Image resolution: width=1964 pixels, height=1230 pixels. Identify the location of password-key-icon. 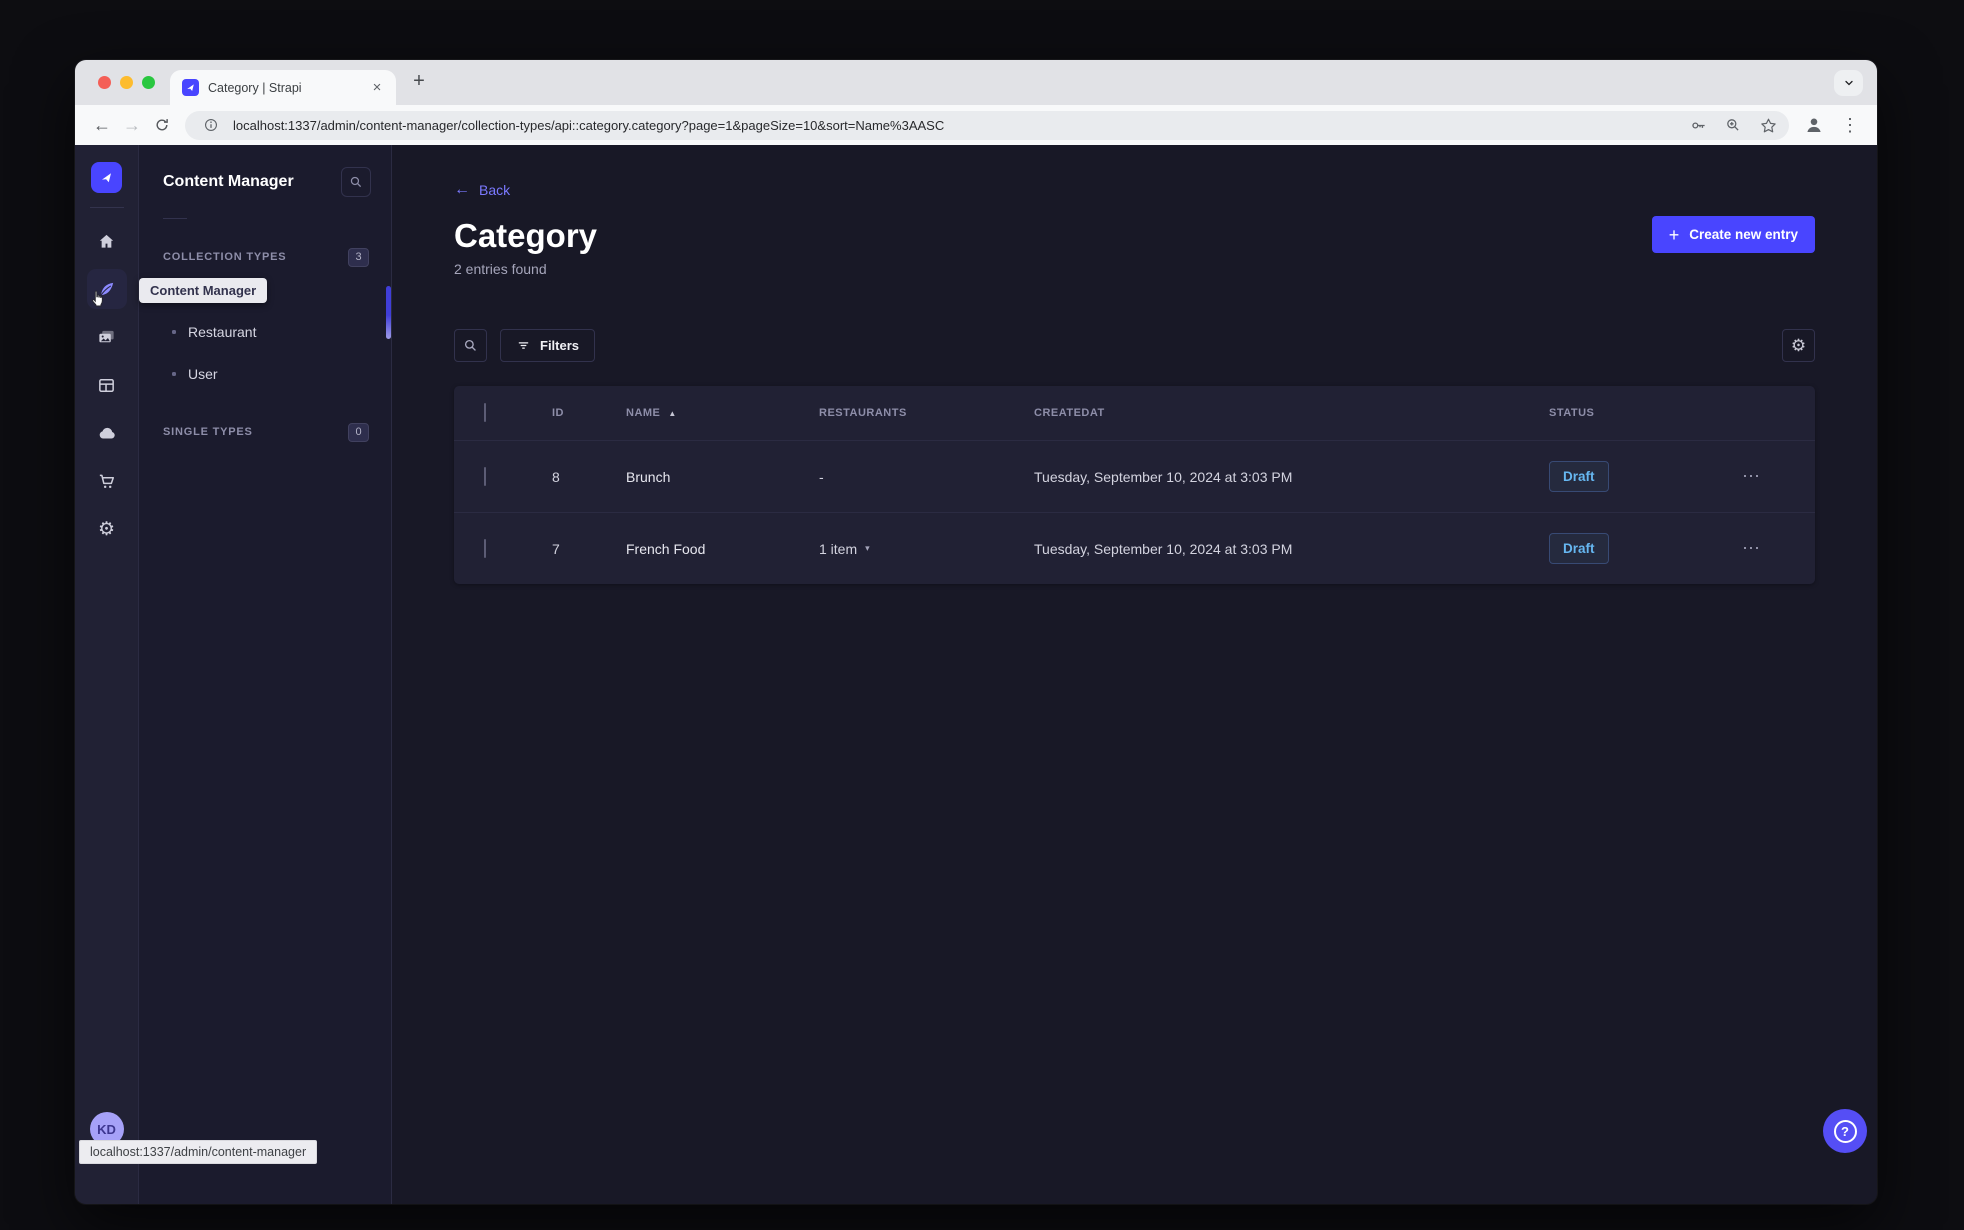
(1698, 125).